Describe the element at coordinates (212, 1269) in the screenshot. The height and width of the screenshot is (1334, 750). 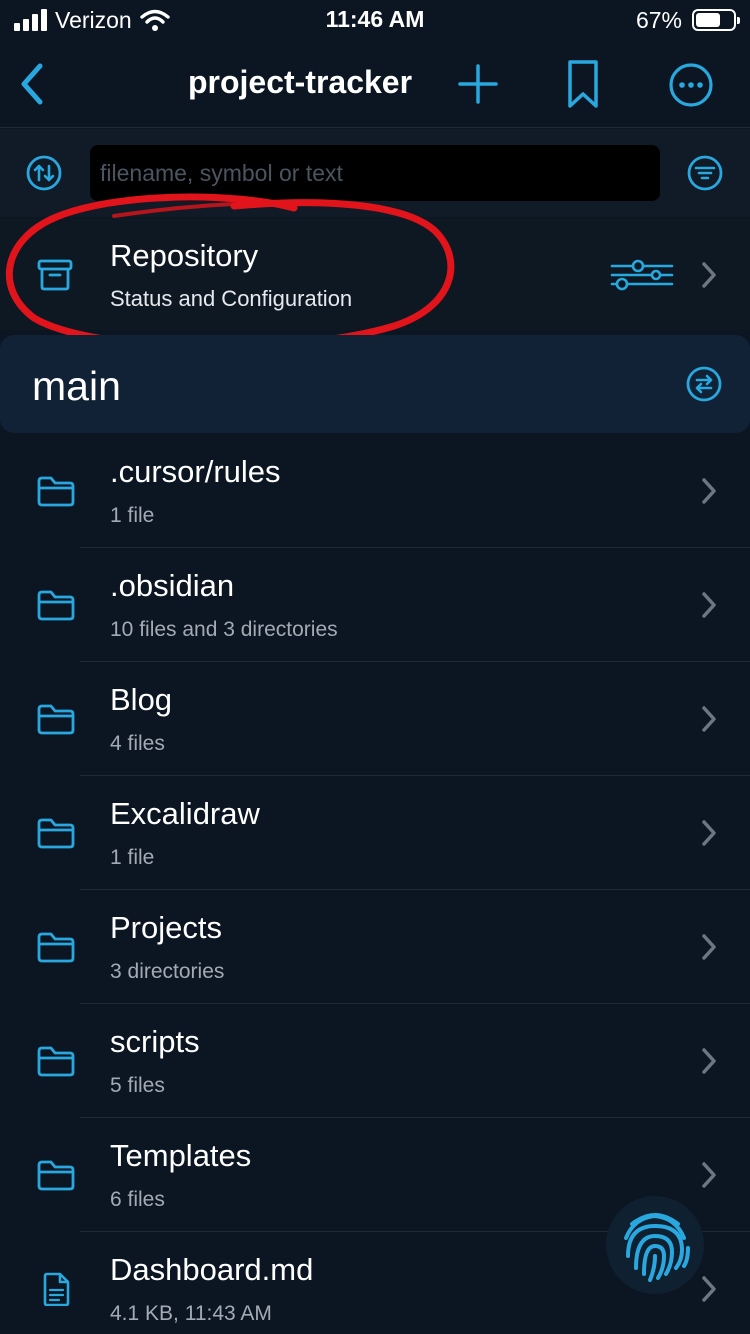
I see `item-name: Dashboard.md` at that location.